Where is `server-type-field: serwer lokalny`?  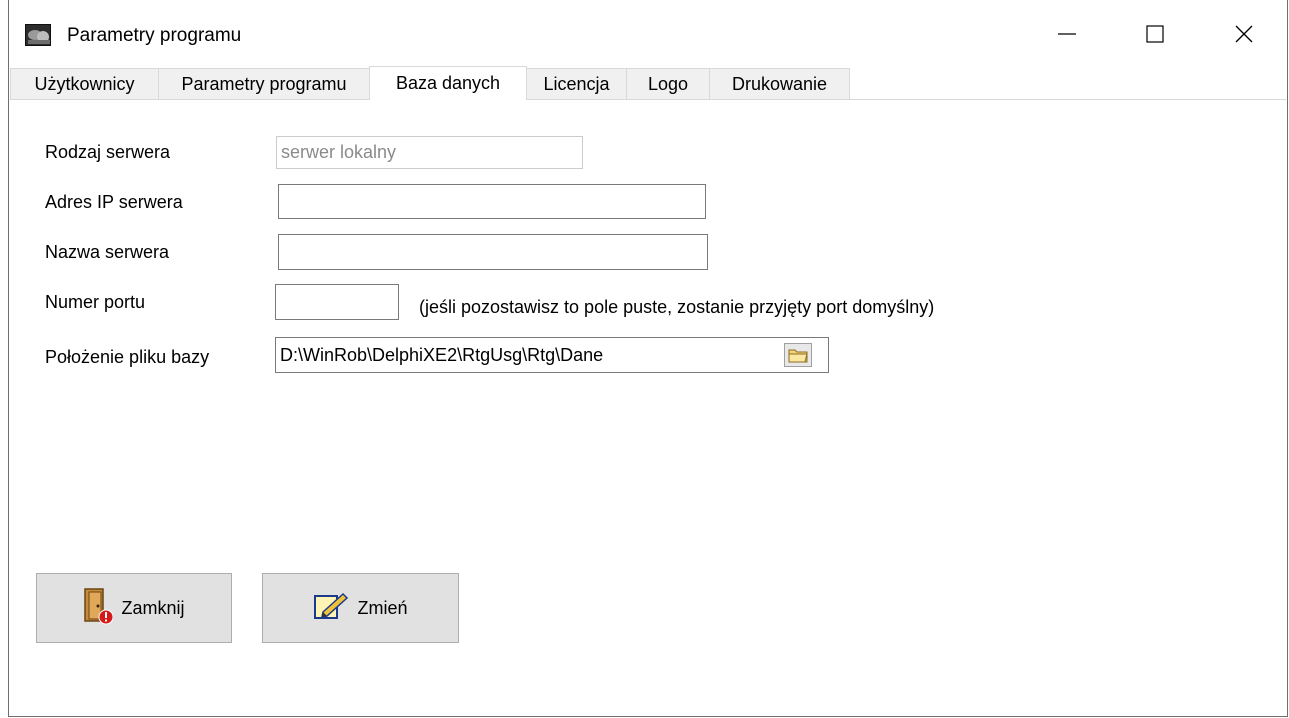 server-type-field: serwer lokalny is located at coordinates (429, 152).